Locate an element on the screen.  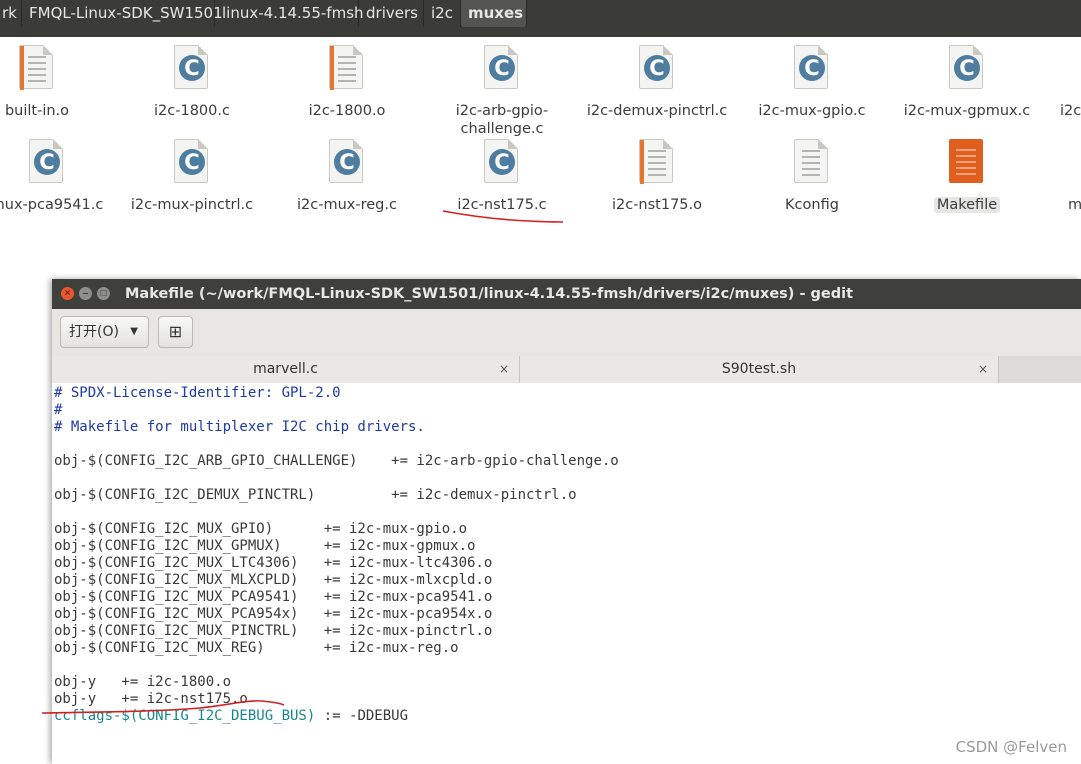
open-button-label: 打开(O) is located at coordinates (94, 332).